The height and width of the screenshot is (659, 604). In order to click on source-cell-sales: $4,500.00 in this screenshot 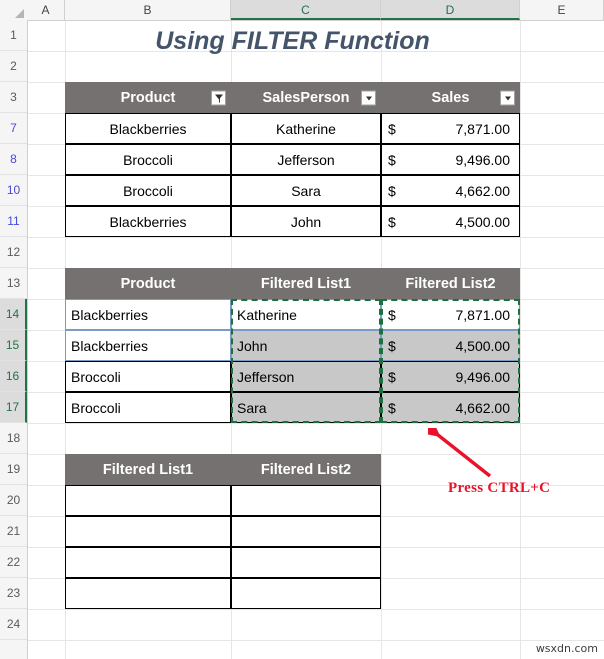, I will do `click(450, 221)`.